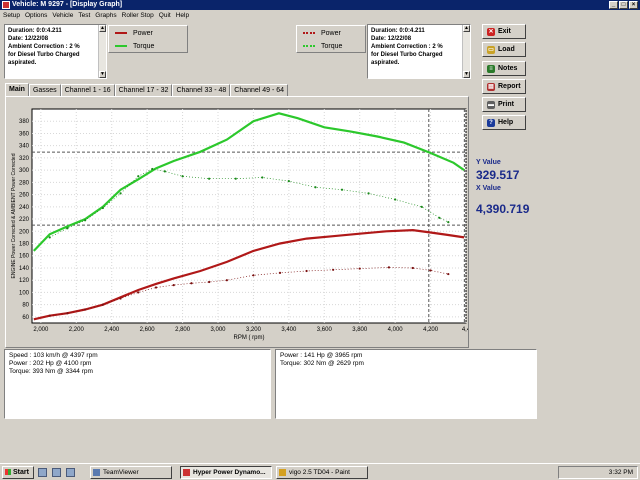 This screenshot has height=480, width=640. I want to click on summary-line: Power : 141 Hp @ 3965 rpm, so click(321, 355).